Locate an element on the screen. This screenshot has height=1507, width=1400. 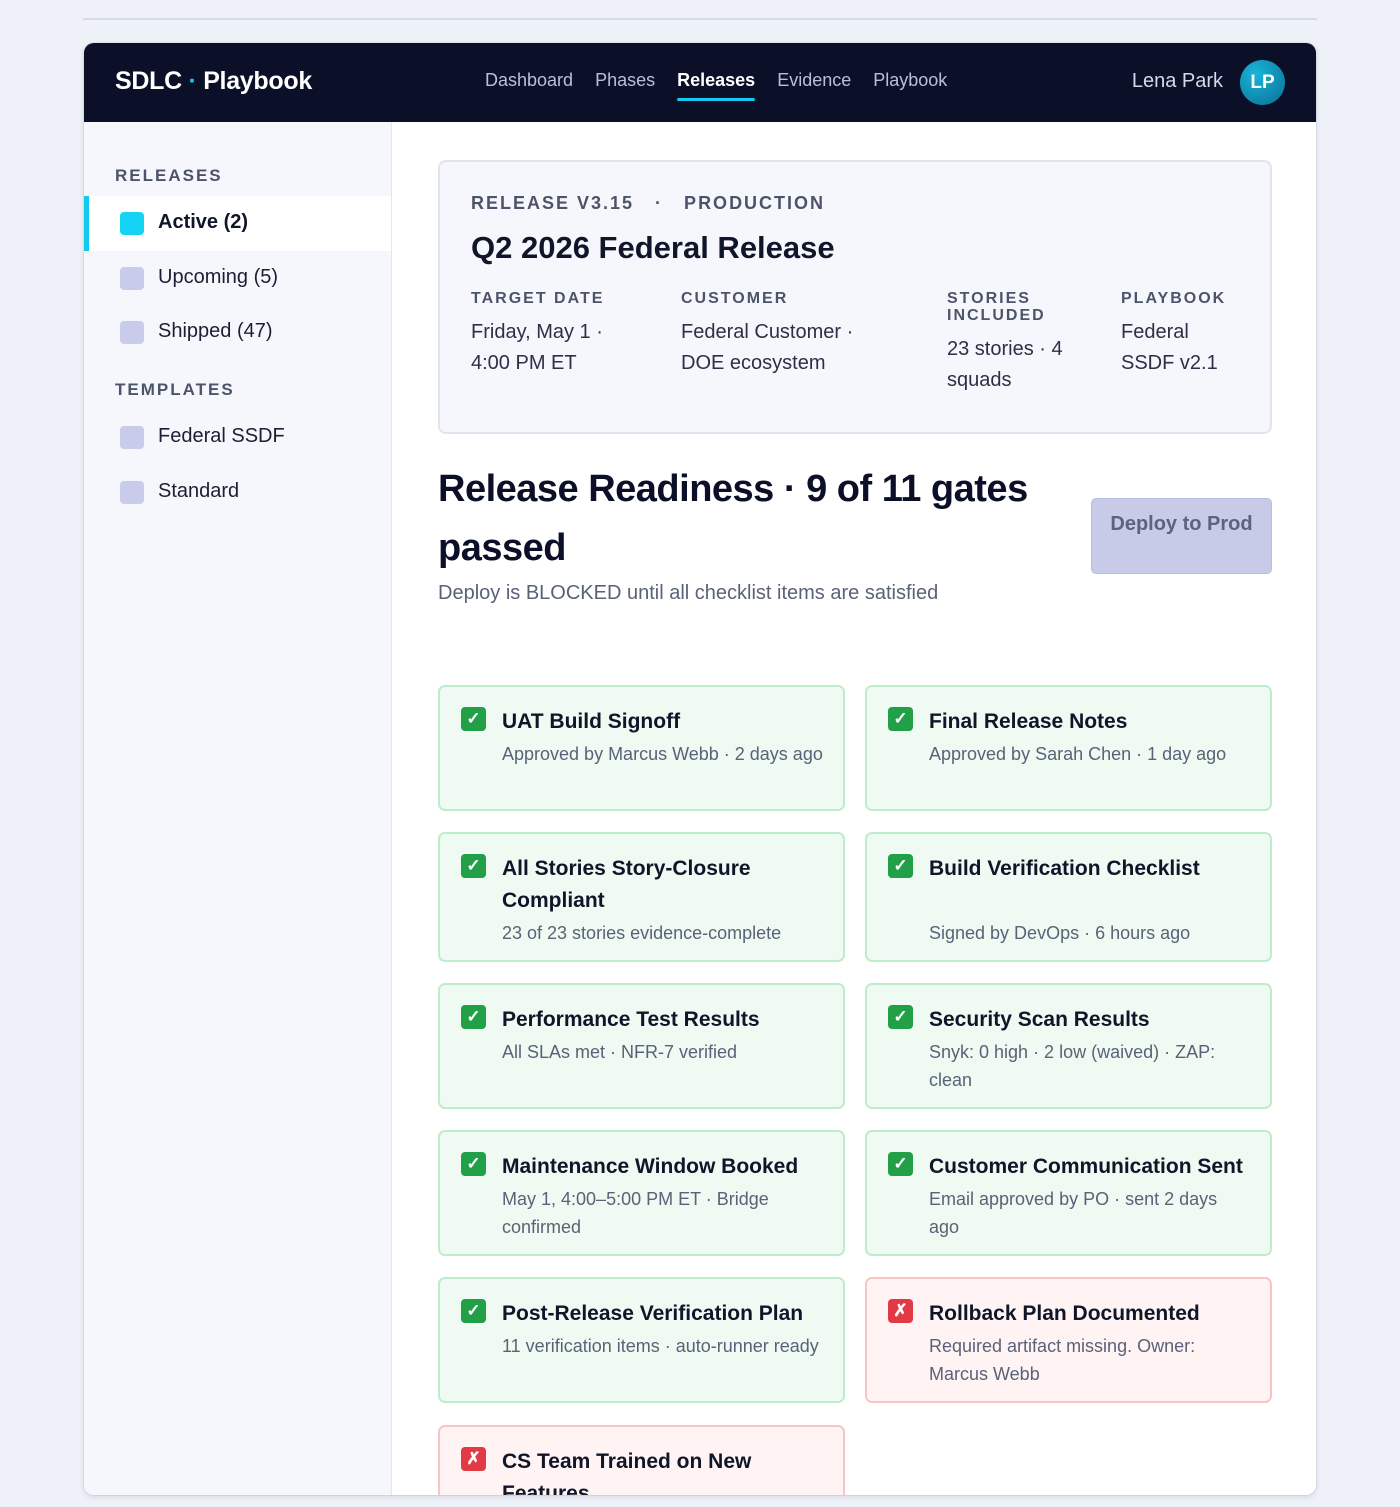
nav-playbook: Playbook is located at coordinates (910, 82).